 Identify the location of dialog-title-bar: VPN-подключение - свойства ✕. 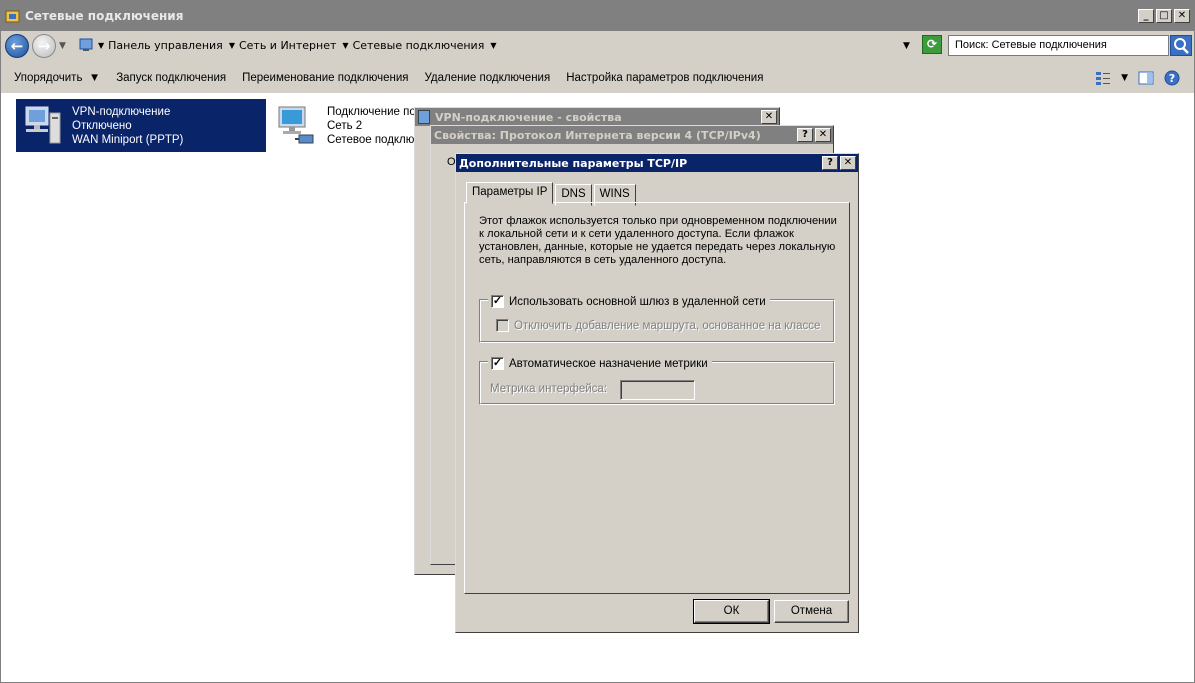
(597, 117).